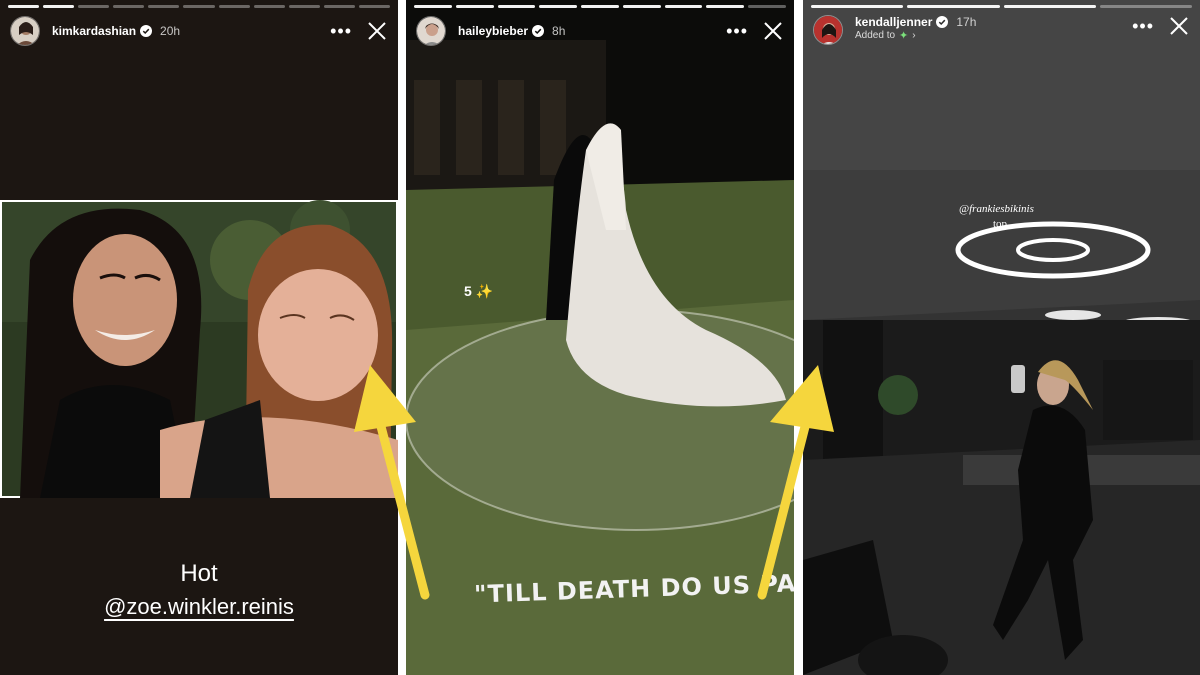 The height and width of the screenshot is (675, 1200). What do you see at coordinates (600, 31) in the screenshot?
I see `story-header: haileybieber 8h •••` at bounding box center [600, 31].